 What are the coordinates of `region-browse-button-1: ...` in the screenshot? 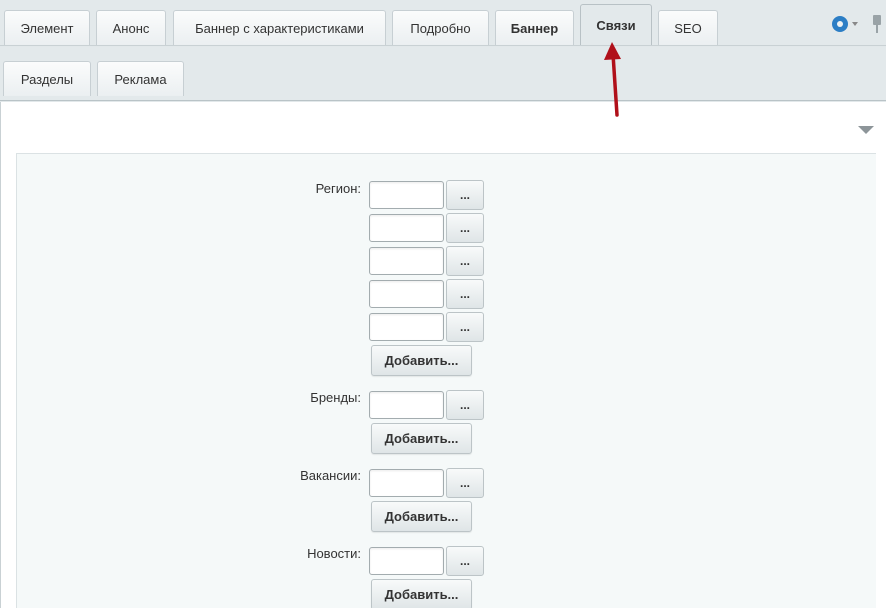 It's located at (465, 195).